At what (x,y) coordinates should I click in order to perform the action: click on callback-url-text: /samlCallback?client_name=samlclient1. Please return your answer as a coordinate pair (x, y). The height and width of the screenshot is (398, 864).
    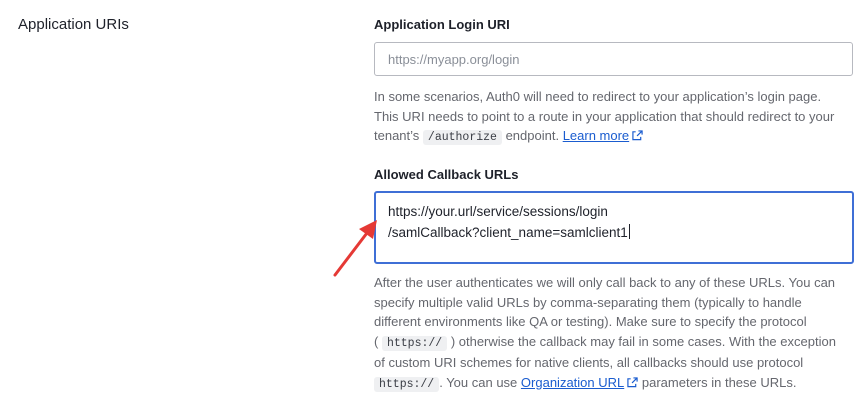
    Looking at the image, I should click on (508, 232).